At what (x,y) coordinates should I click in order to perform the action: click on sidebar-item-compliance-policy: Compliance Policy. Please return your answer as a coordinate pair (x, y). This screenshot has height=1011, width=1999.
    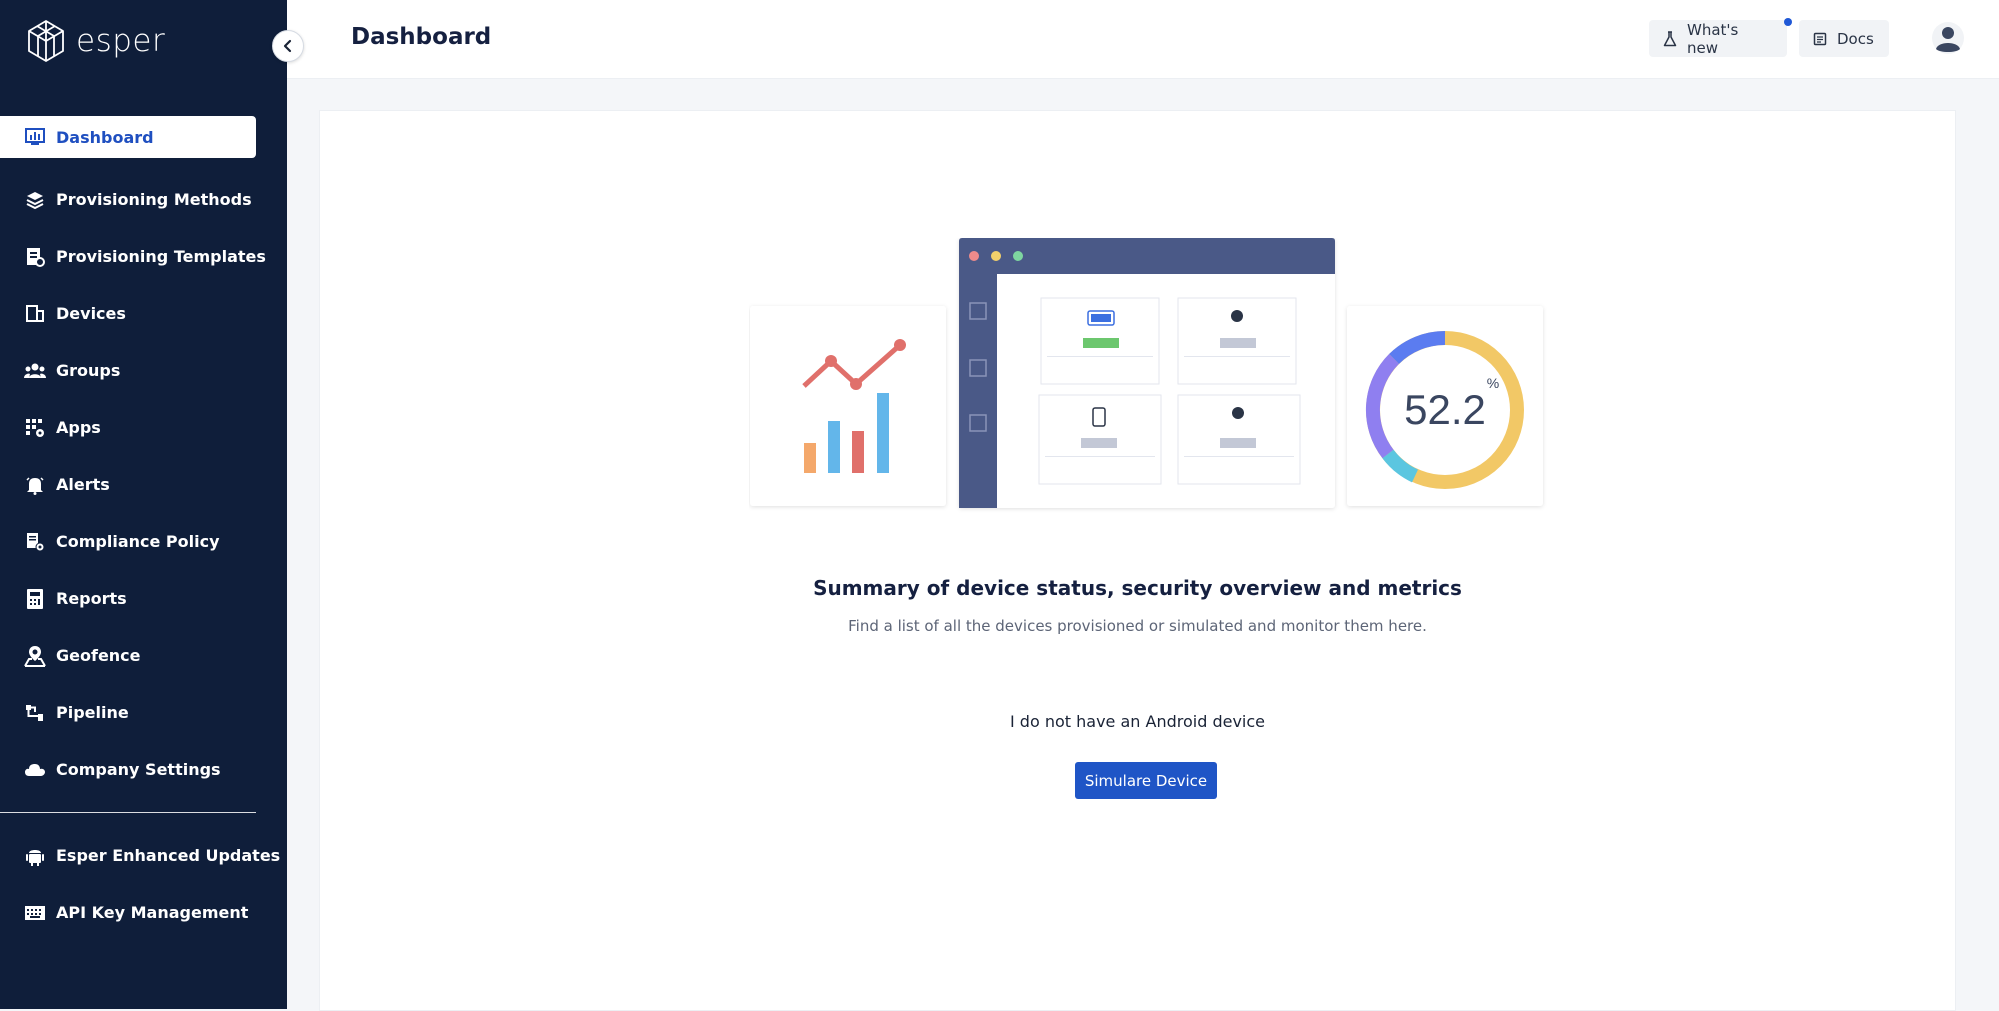
    Looking at the image, I should click on (143, 541).